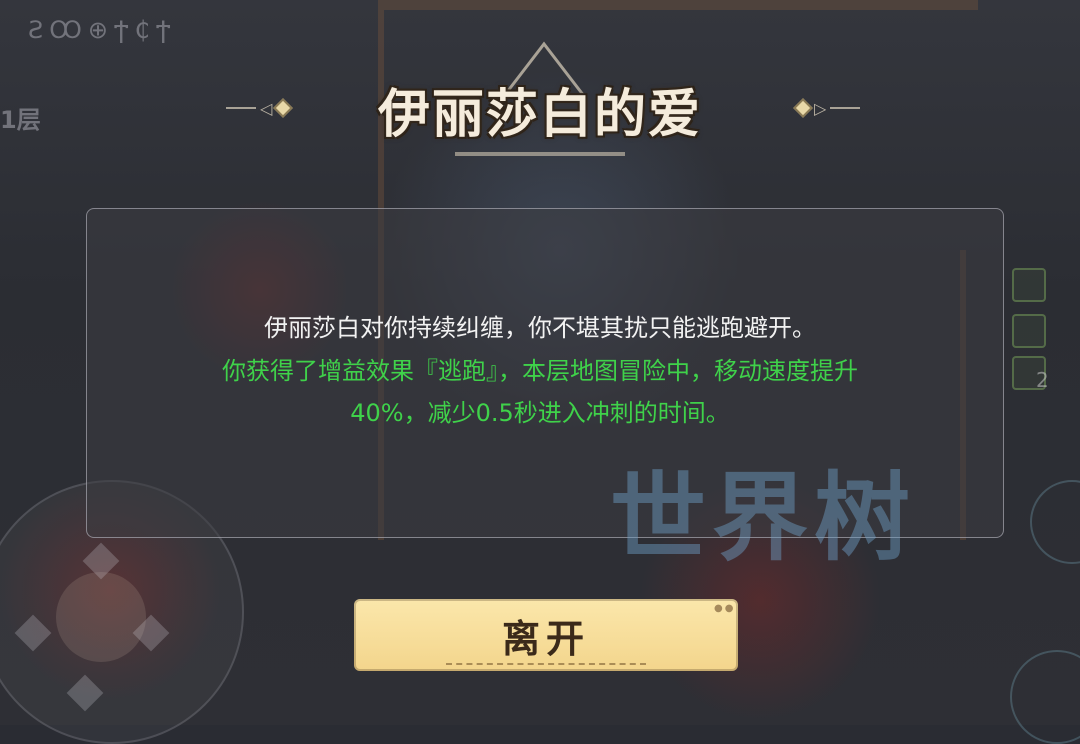  I want to click on leave-button-label: 离开, so click(545, 638).